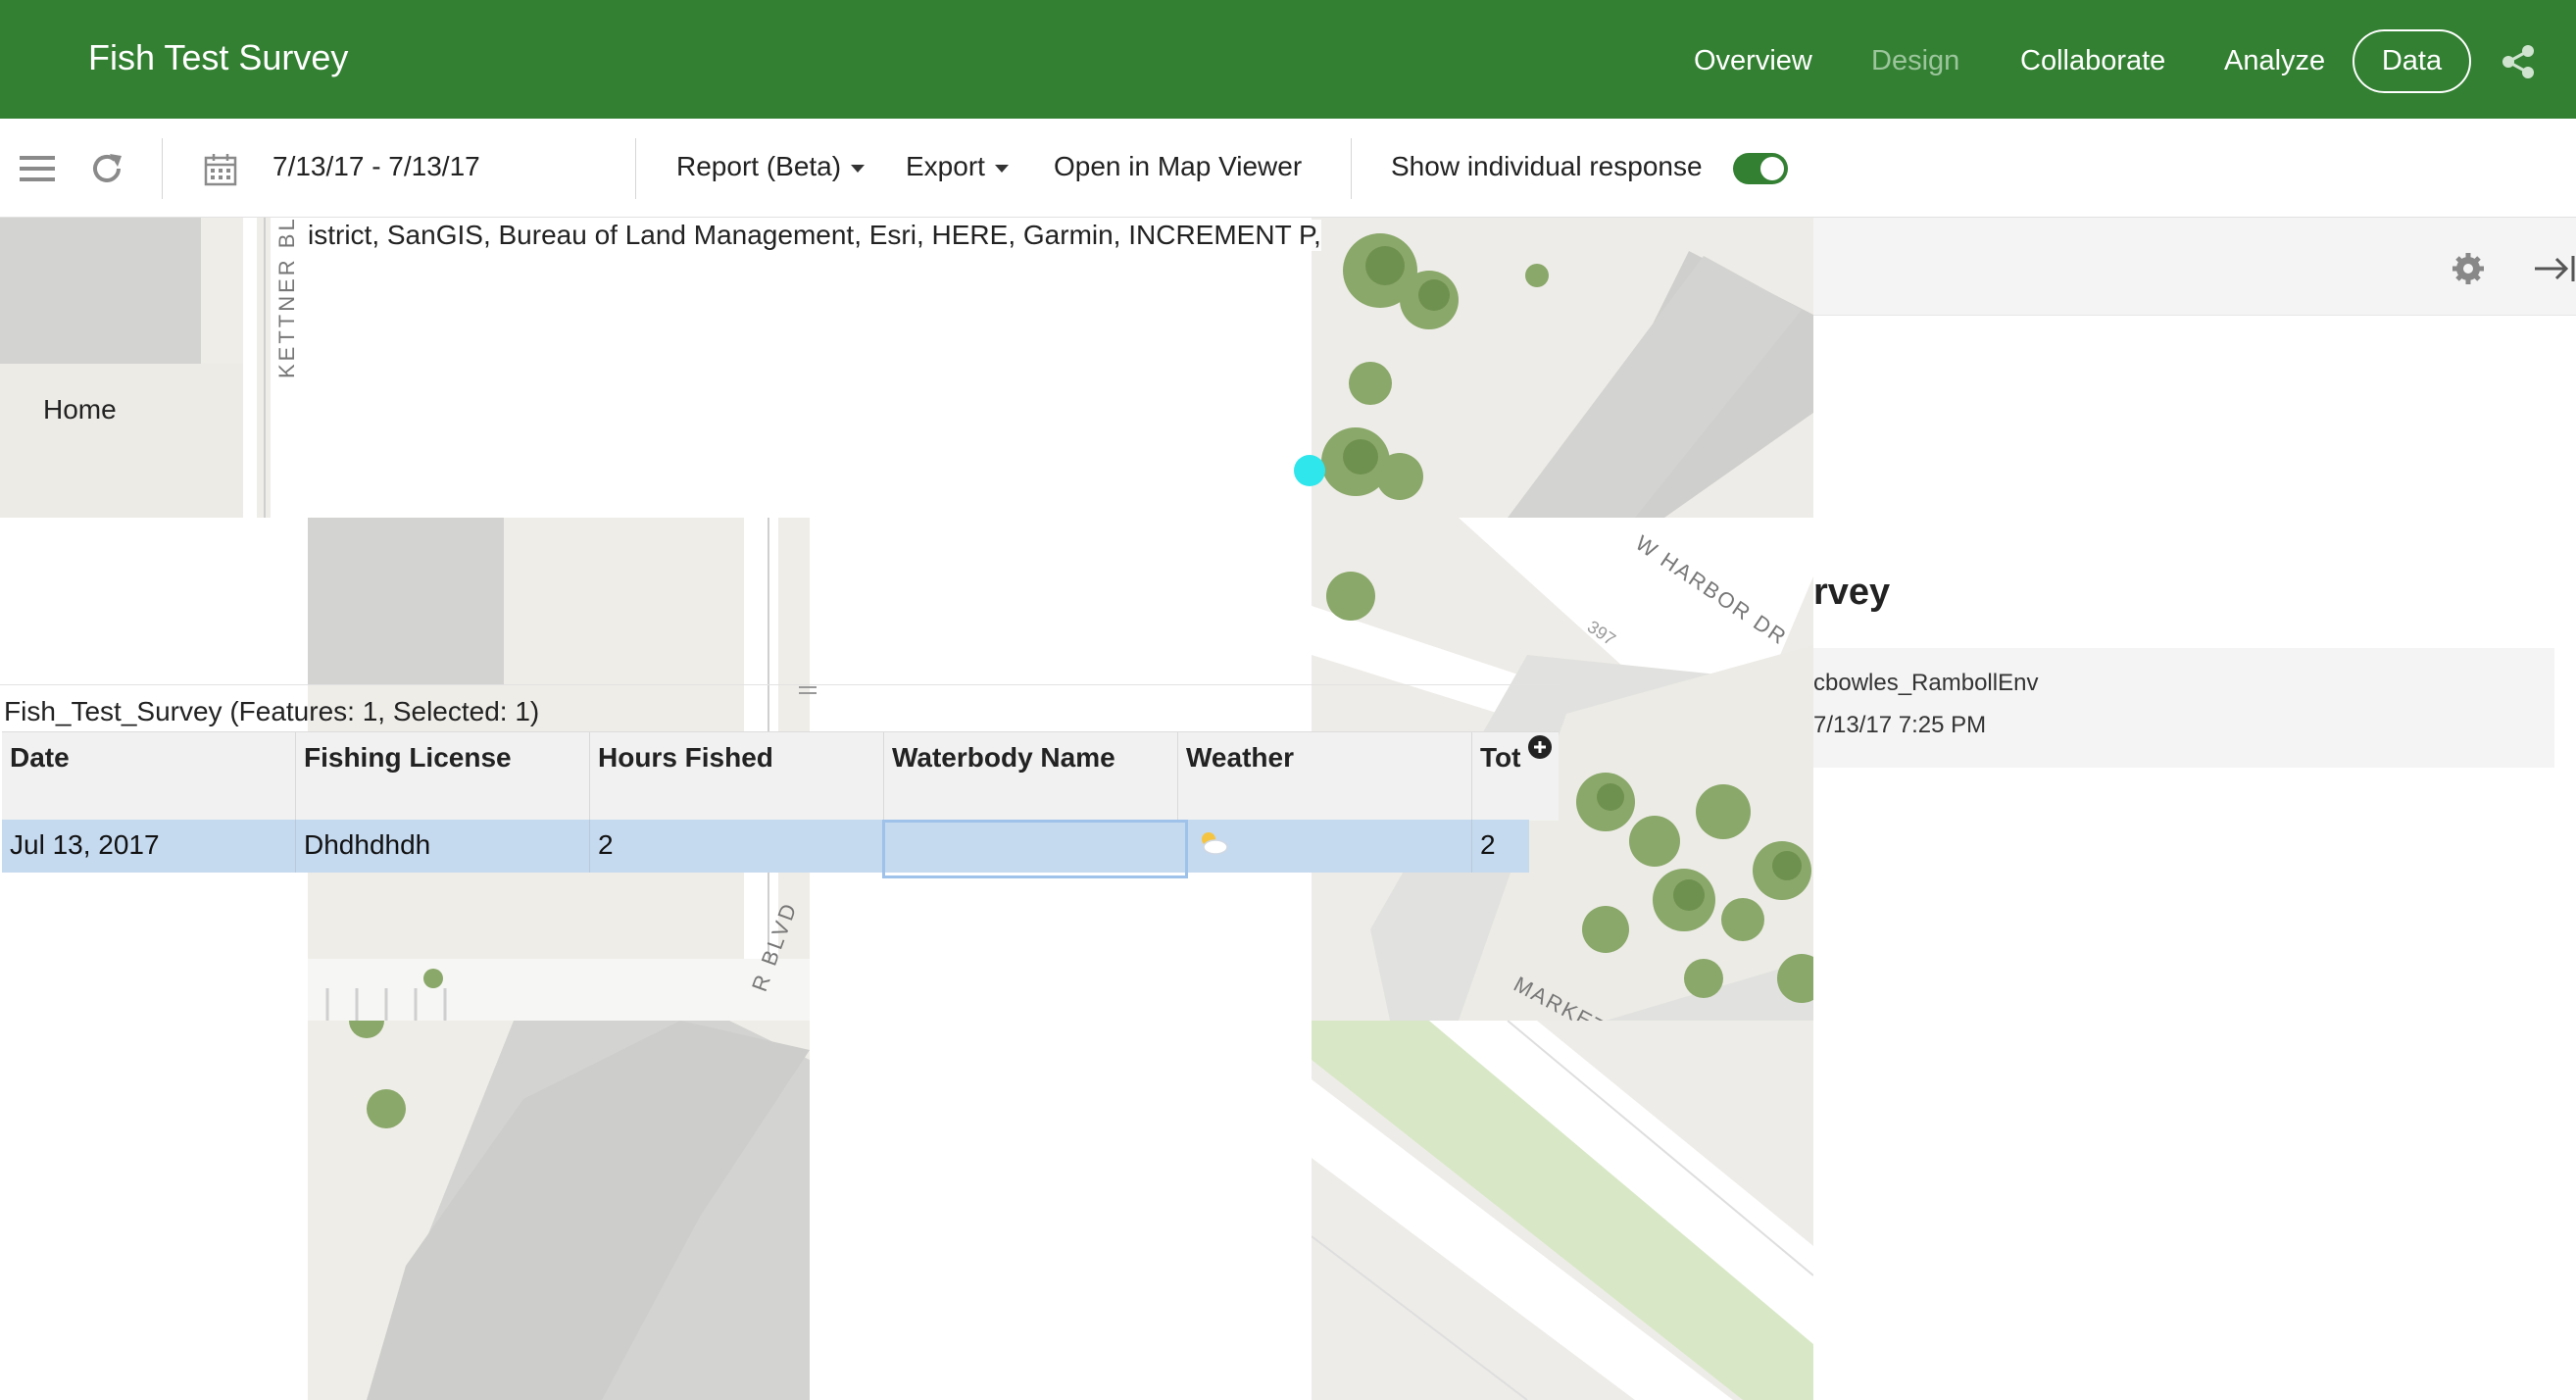  Describe the element at coordinates (1900, 725) in the screenshot. I see `submitted-date: 7/13/17 7:25 PM` at that location.